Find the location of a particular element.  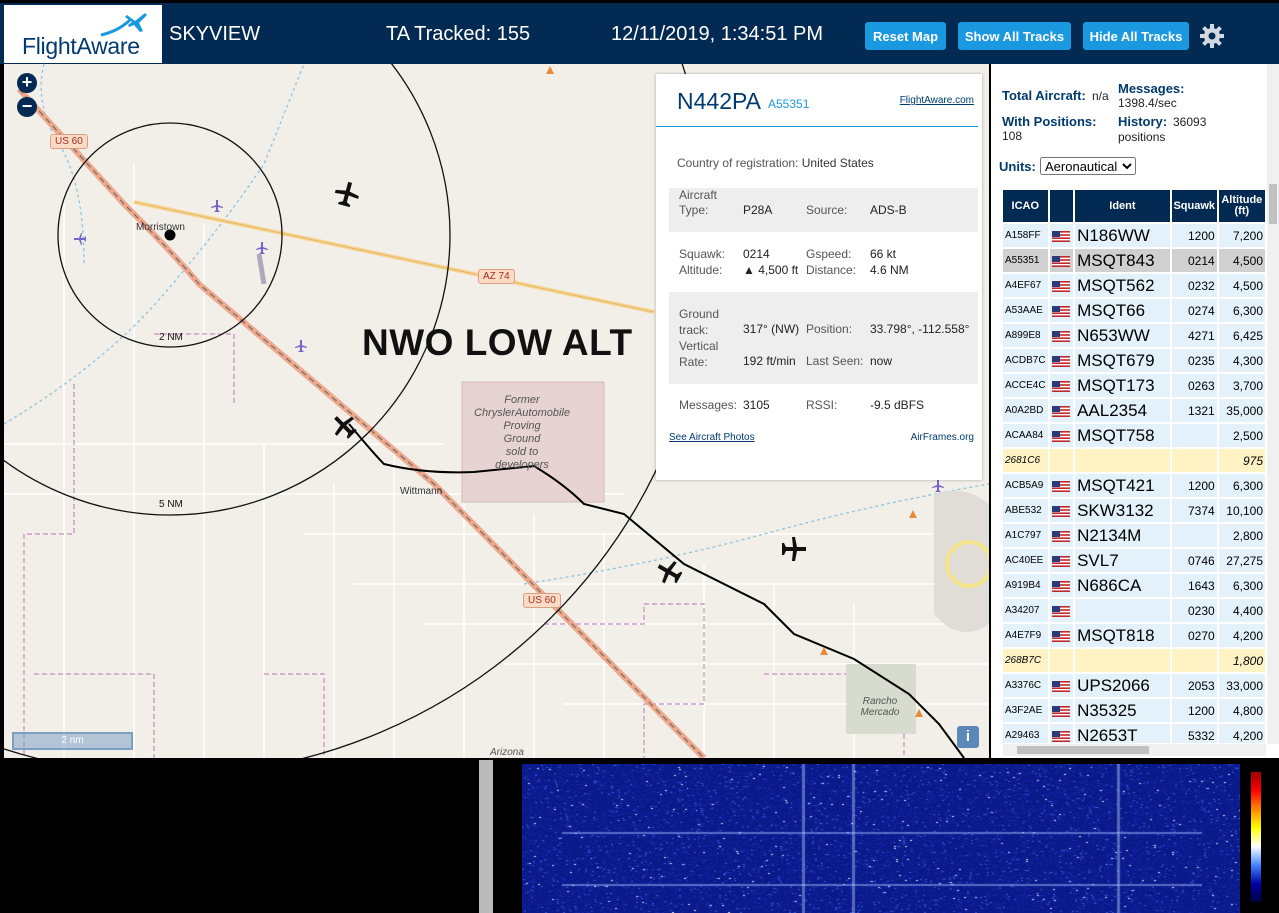

app-title: SKYVIEW is located at coordinates (215, 34).